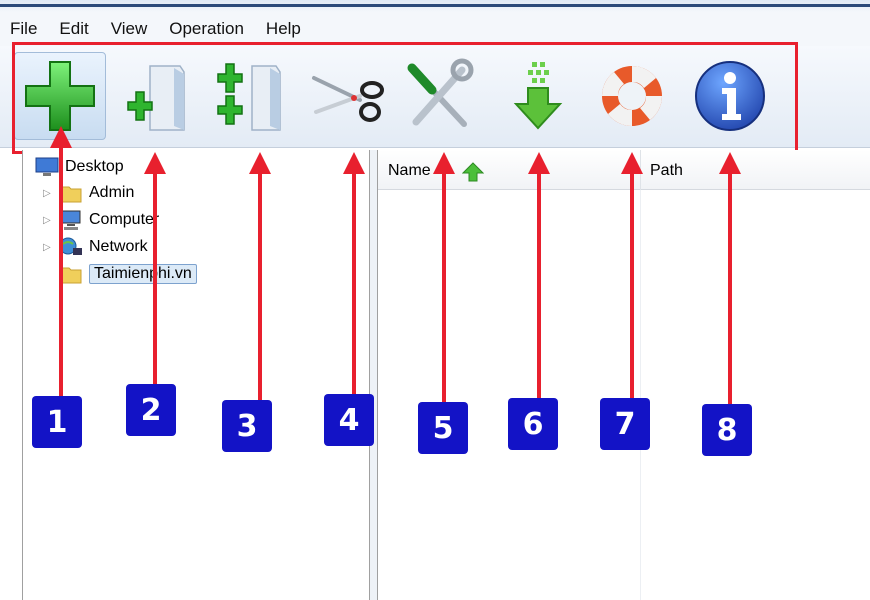 The width and height of the screenshot is (870, 600). What do you see at coordinates (440, 92) in the screenshot?
I see `tools-icon` at bounding box center [440, 92].